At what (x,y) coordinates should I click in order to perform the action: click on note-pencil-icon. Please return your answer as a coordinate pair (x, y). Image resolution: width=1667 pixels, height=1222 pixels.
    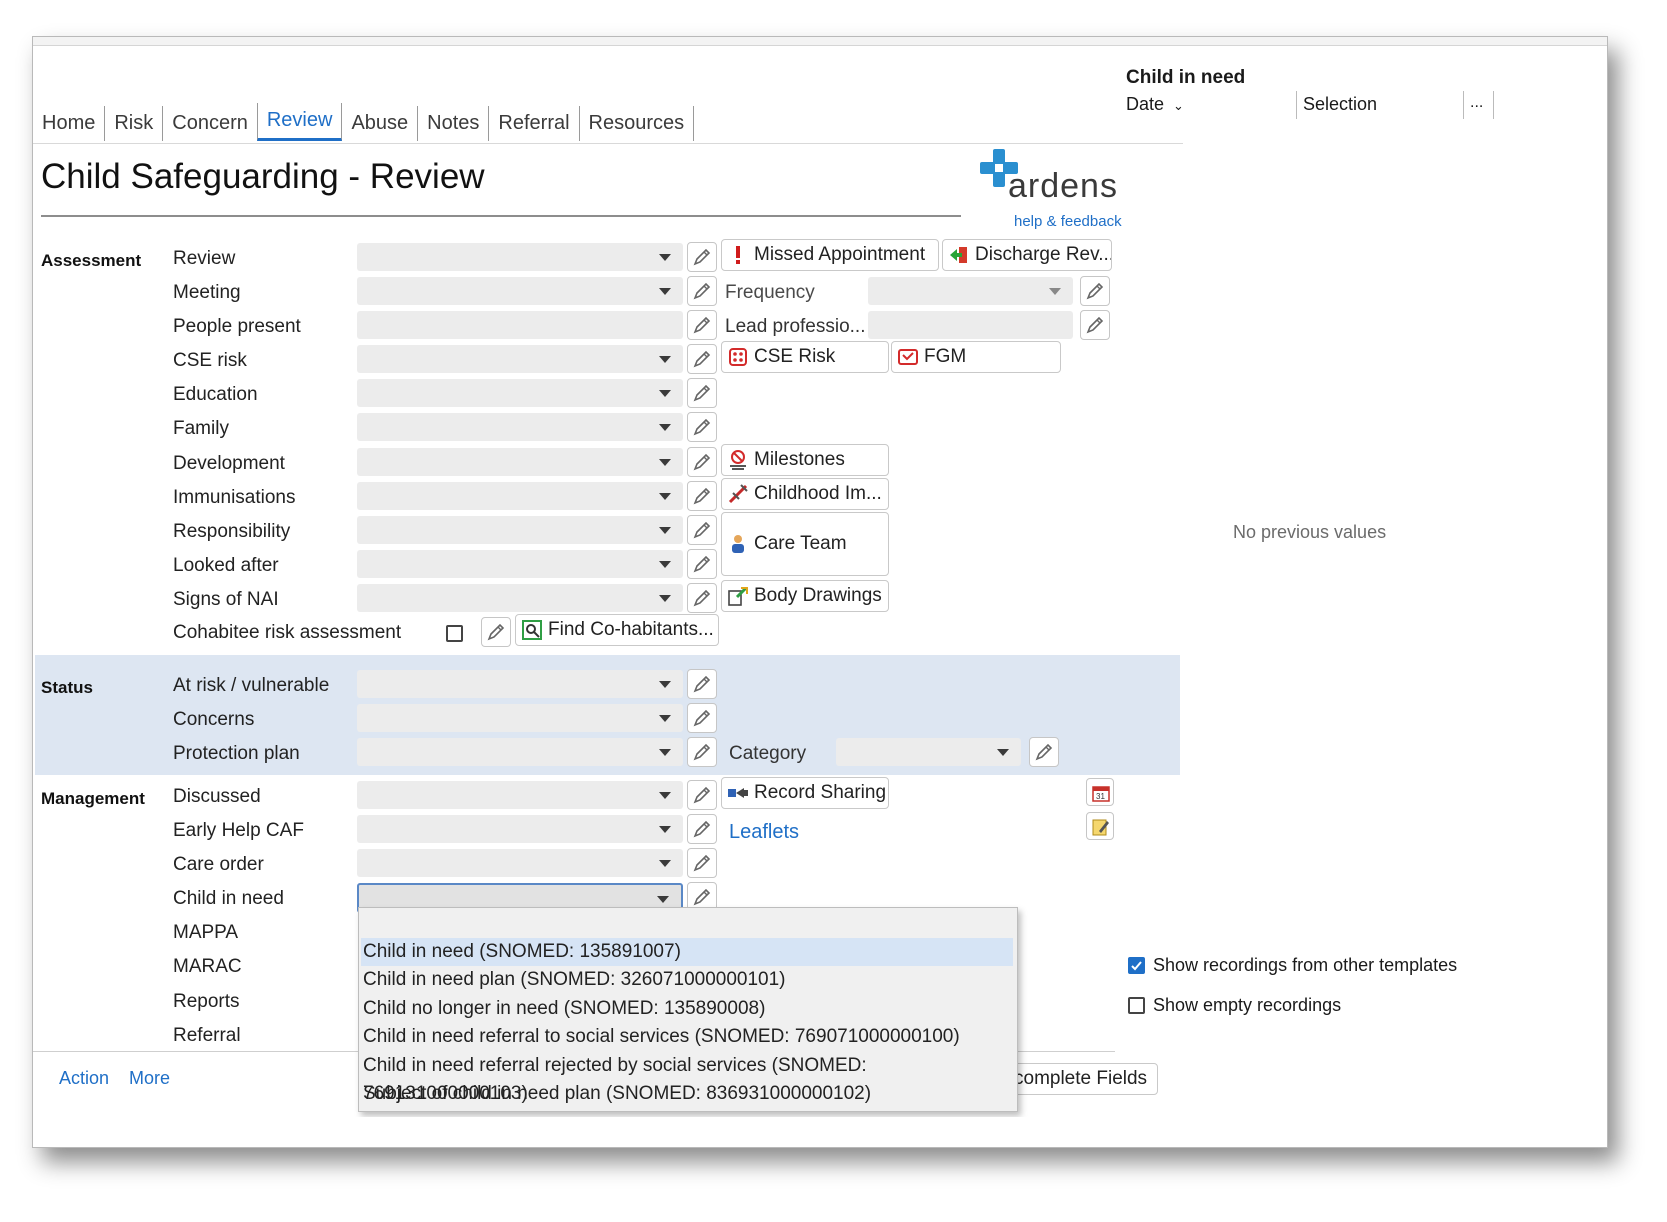
    Looking at the image, I should click on (1100, 827).